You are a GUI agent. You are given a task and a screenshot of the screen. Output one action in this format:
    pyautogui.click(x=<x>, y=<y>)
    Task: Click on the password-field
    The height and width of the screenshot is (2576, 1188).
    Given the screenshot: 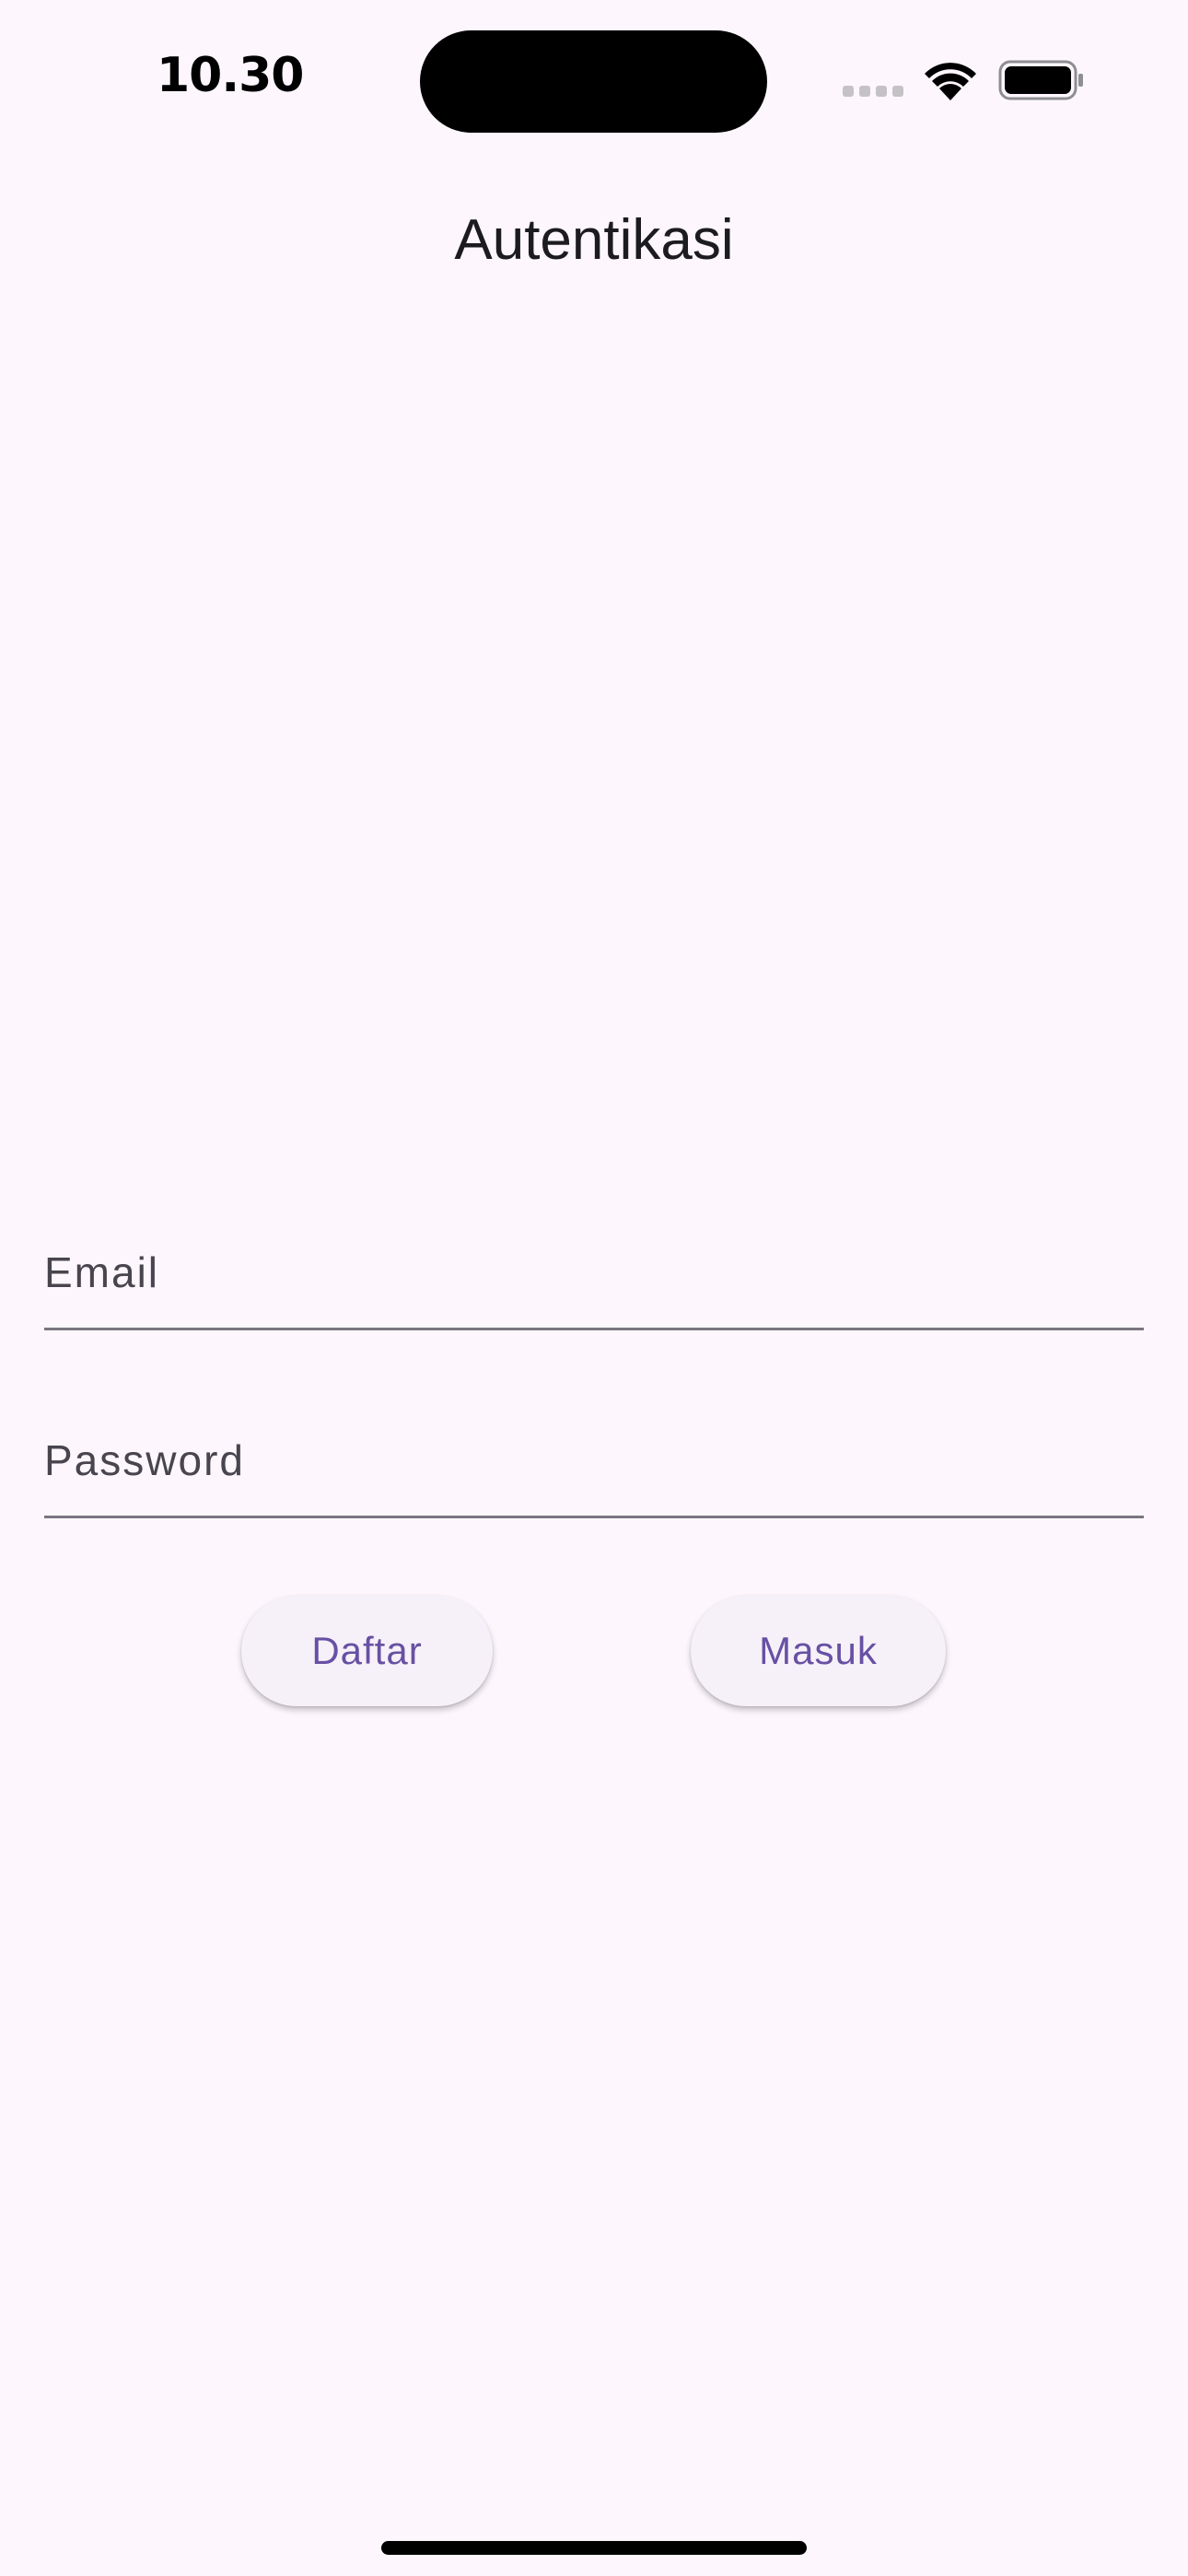 What is the action you would take?
    pyautogui.click(x=594, y=1449)
    